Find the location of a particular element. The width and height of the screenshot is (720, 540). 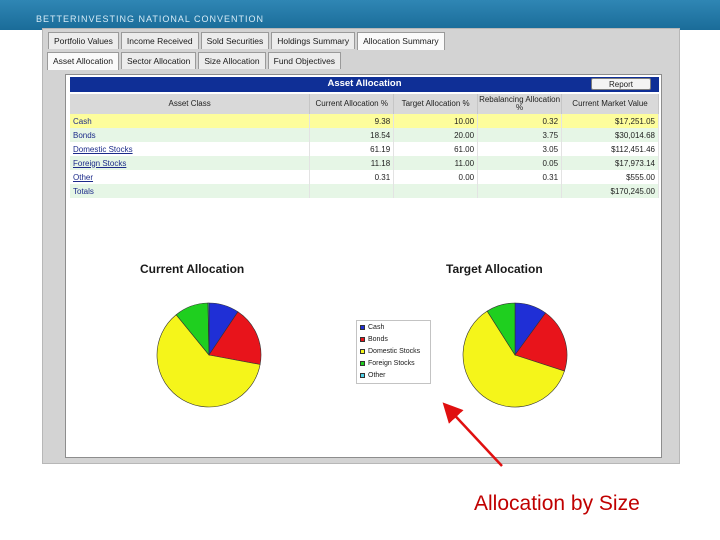

annotation-arrow is located at coordinates (472, 434).